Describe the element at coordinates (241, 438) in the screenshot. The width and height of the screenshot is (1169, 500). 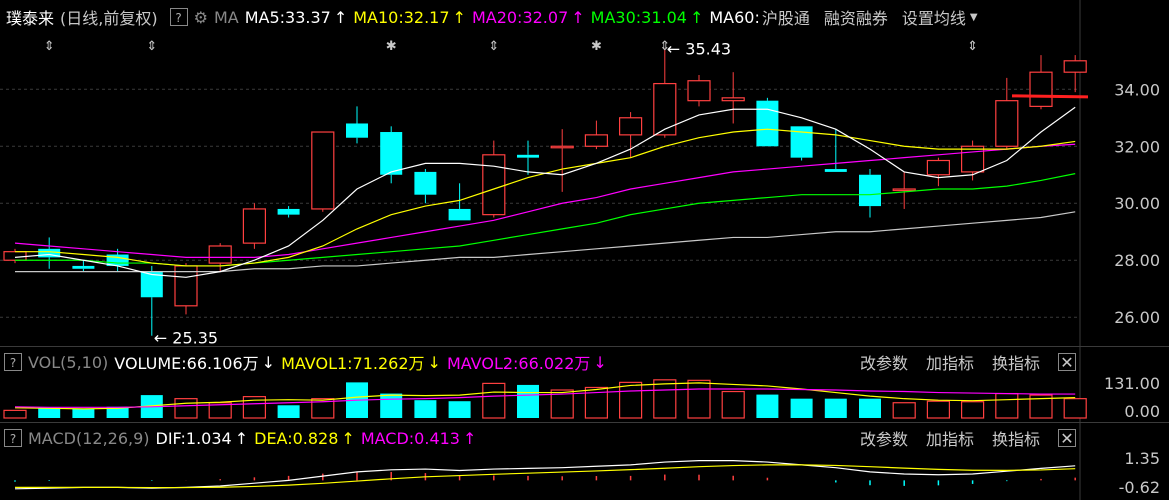
I see `dif-arrow: ↑` at that location.